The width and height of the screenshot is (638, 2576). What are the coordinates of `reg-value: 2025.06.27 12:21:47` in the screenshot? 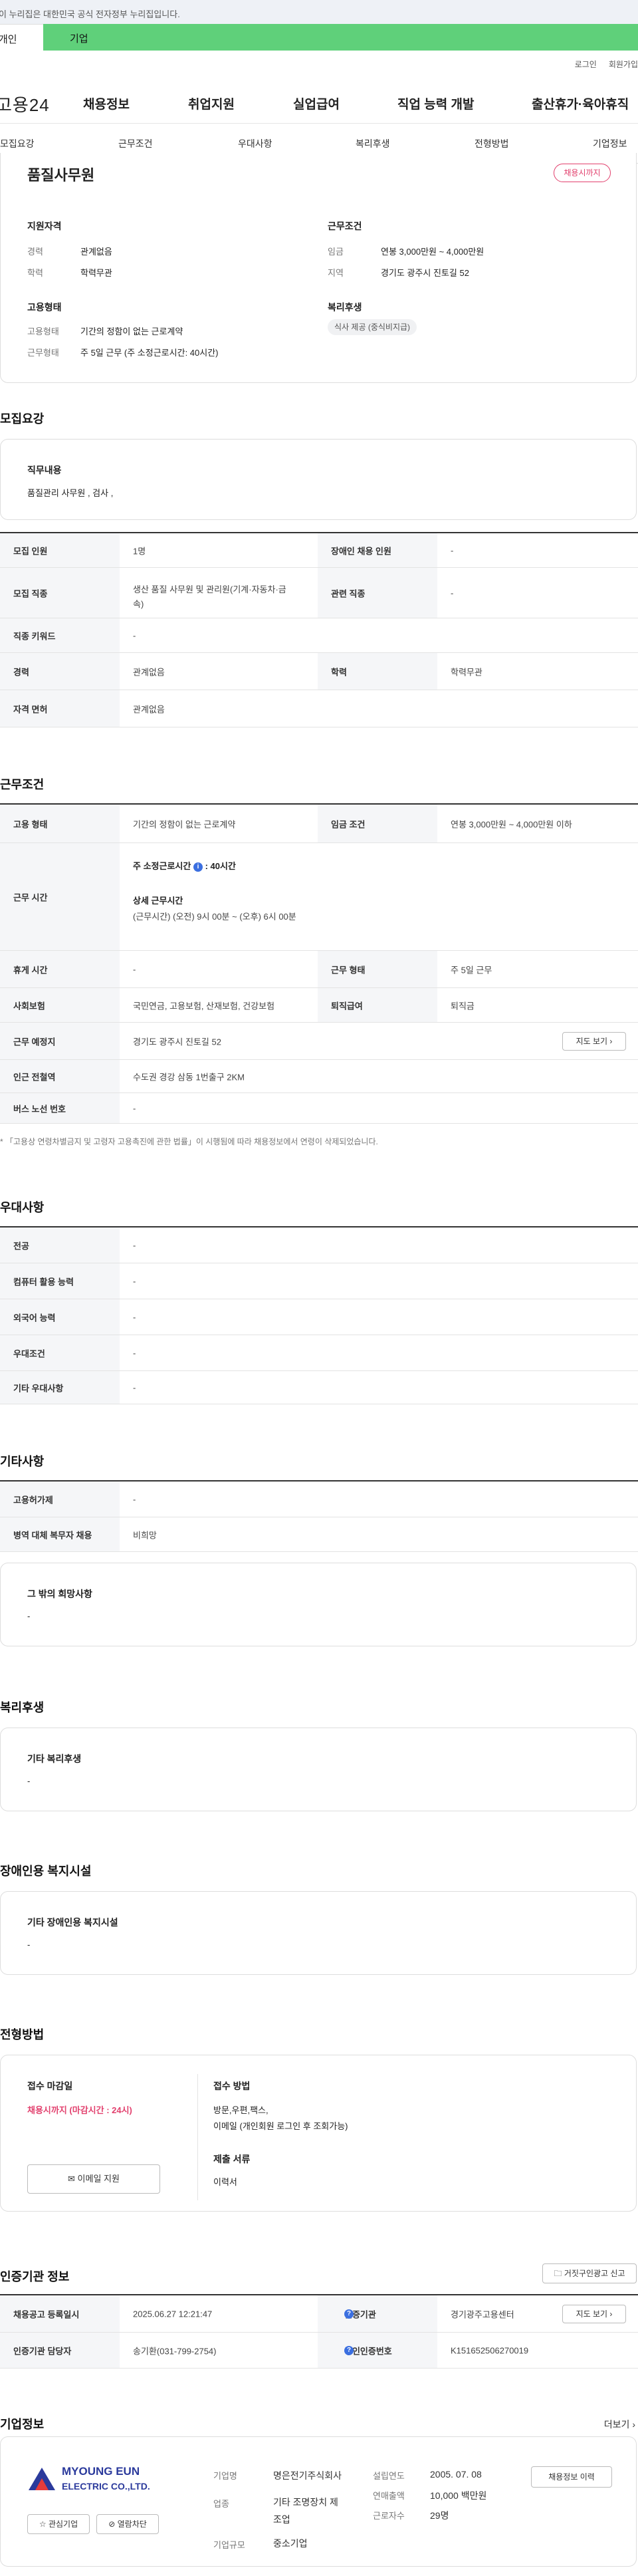 It's located at (173, 2314).